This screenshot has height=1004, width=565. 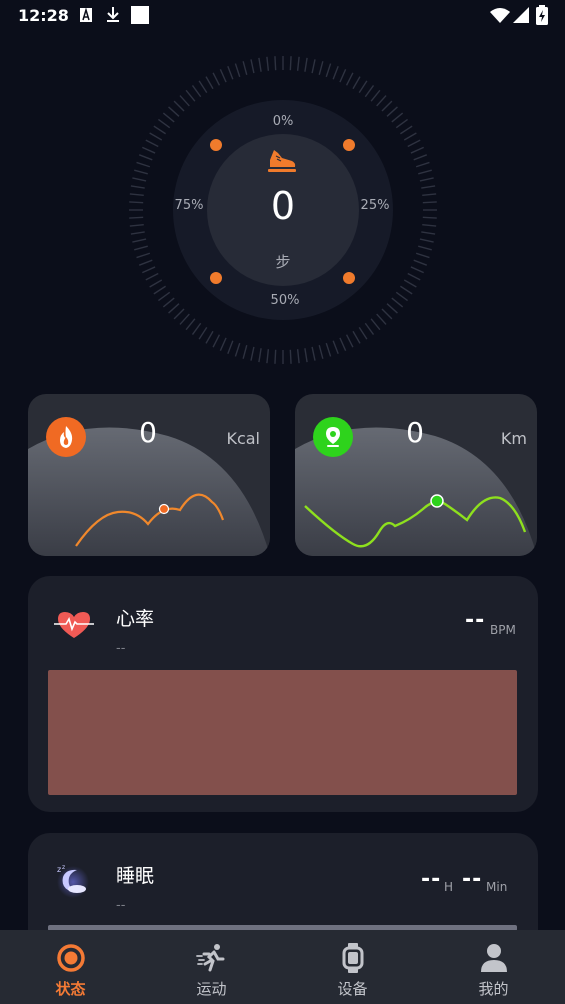 I want to click on location-pin-icon, so click(x=333, y=437).